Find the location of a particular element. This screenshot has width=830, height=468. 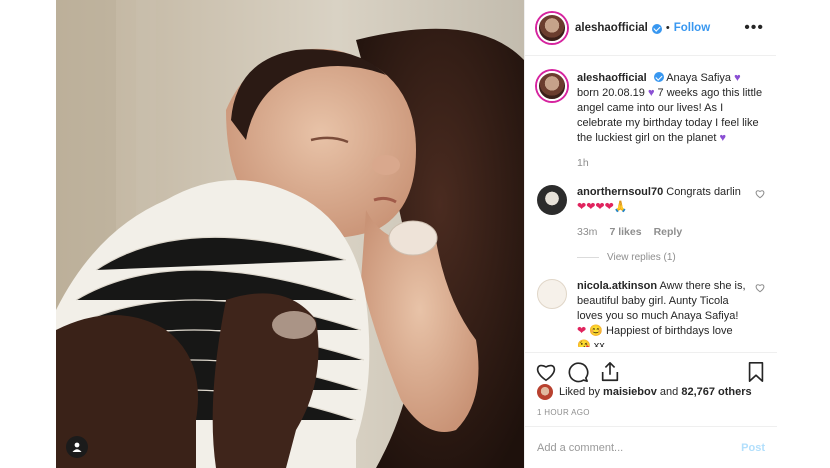

caption-time: 1h is located at coordinates (583, 163).